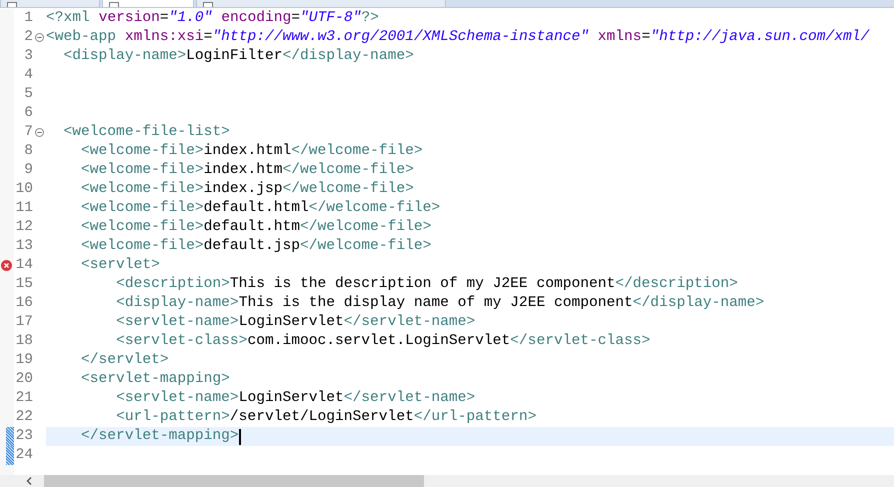 The image size is (894, 487). Describe the element at coordinates (260, 208) in the screenshot. I see `code-line: <welcome-file>default.html</welcome-file>` at that location.